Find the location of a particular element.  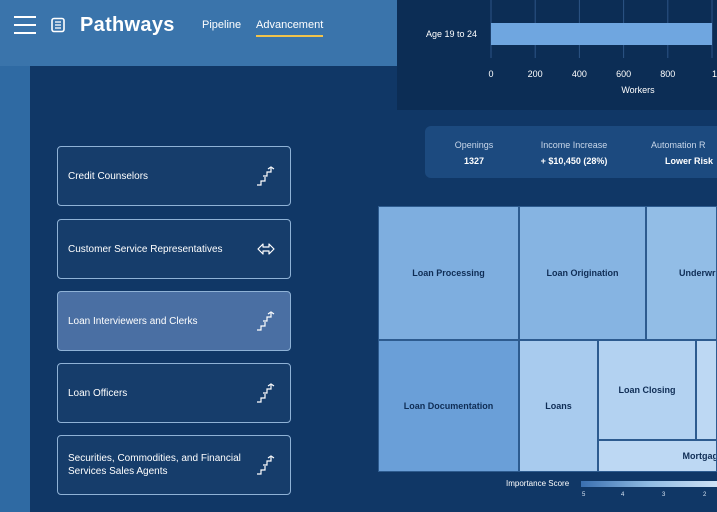

stat-label: Income Increase is located at coordinates (574, 145).